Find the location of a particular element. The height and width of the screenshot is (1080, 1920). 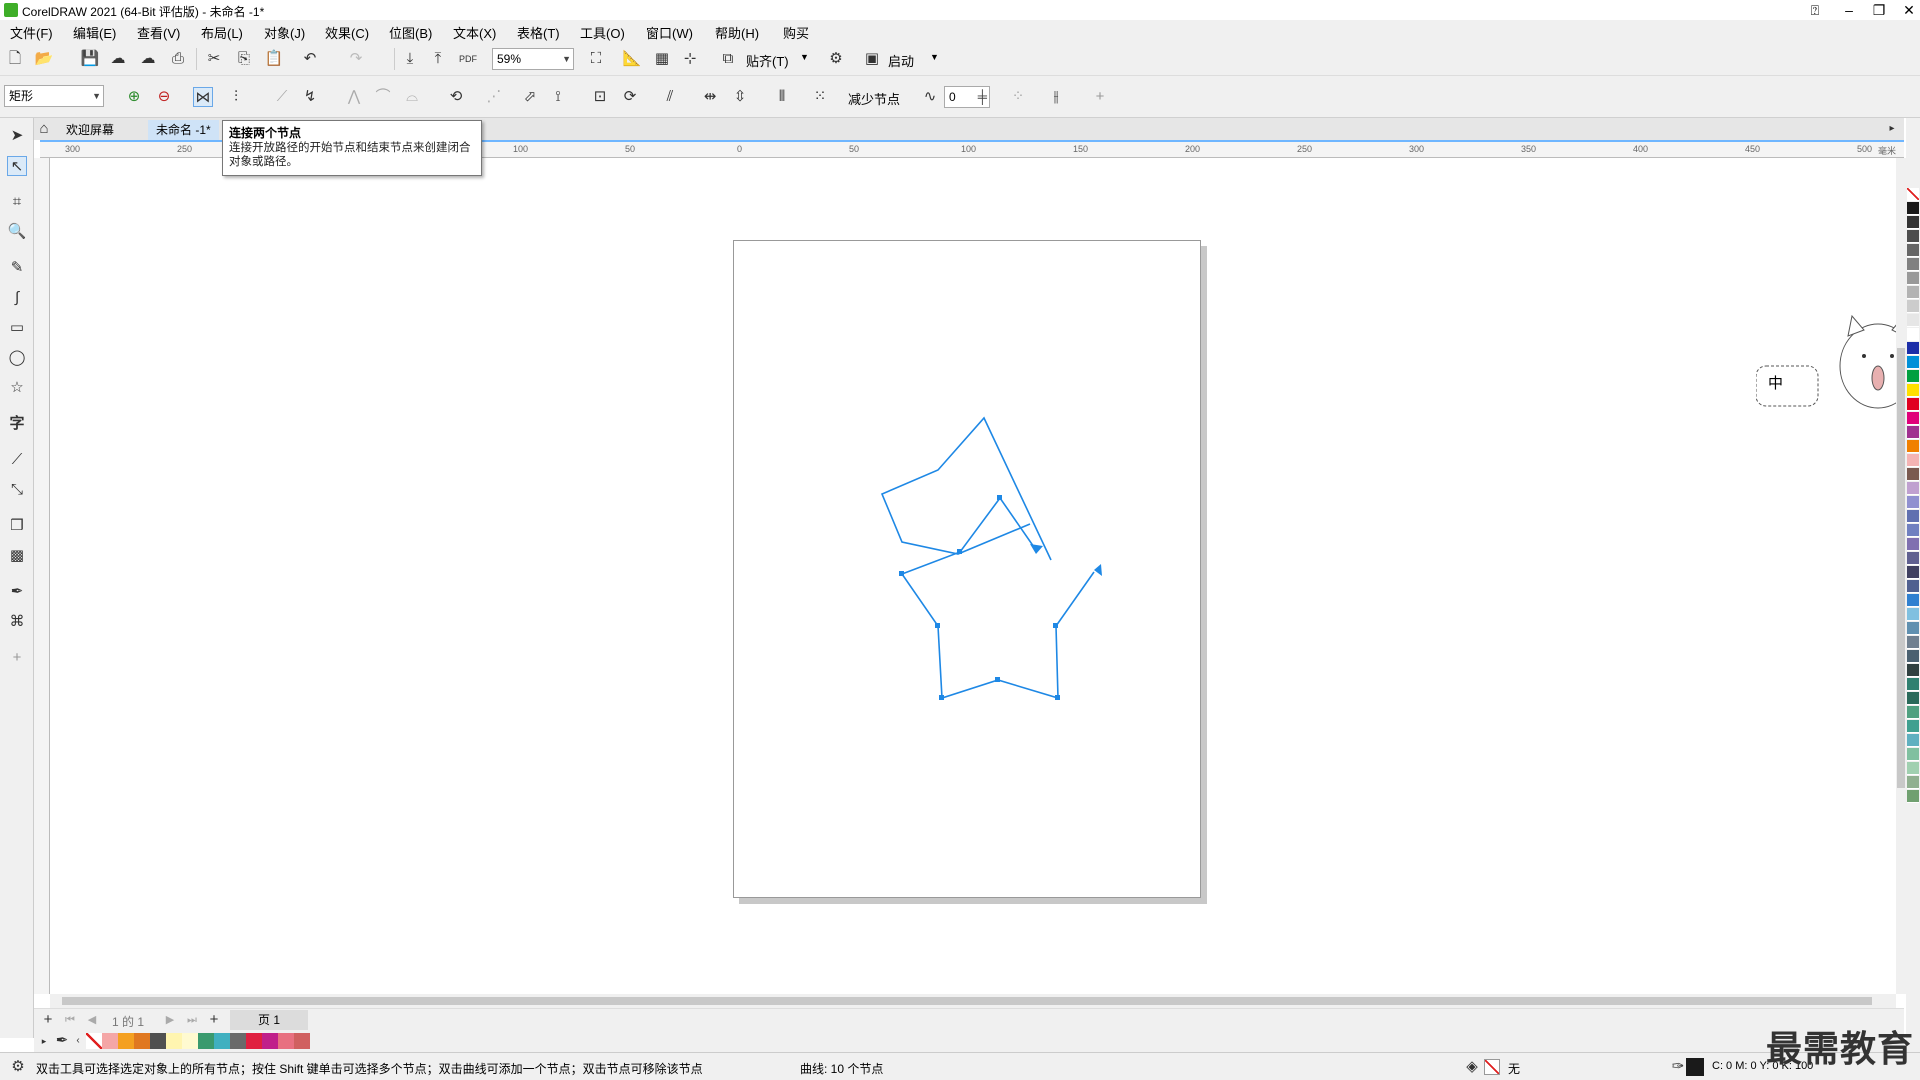

prev-page-icon: ◀ is located at coordinates (92, 1020).